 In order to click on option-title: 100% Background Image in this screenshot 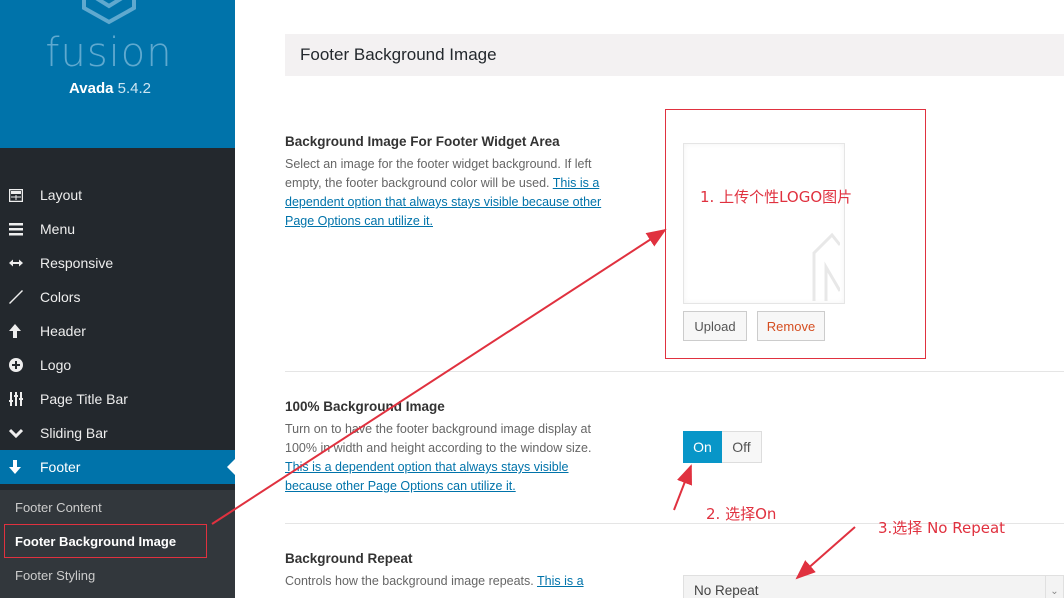, I will do `click(365, 406)`.